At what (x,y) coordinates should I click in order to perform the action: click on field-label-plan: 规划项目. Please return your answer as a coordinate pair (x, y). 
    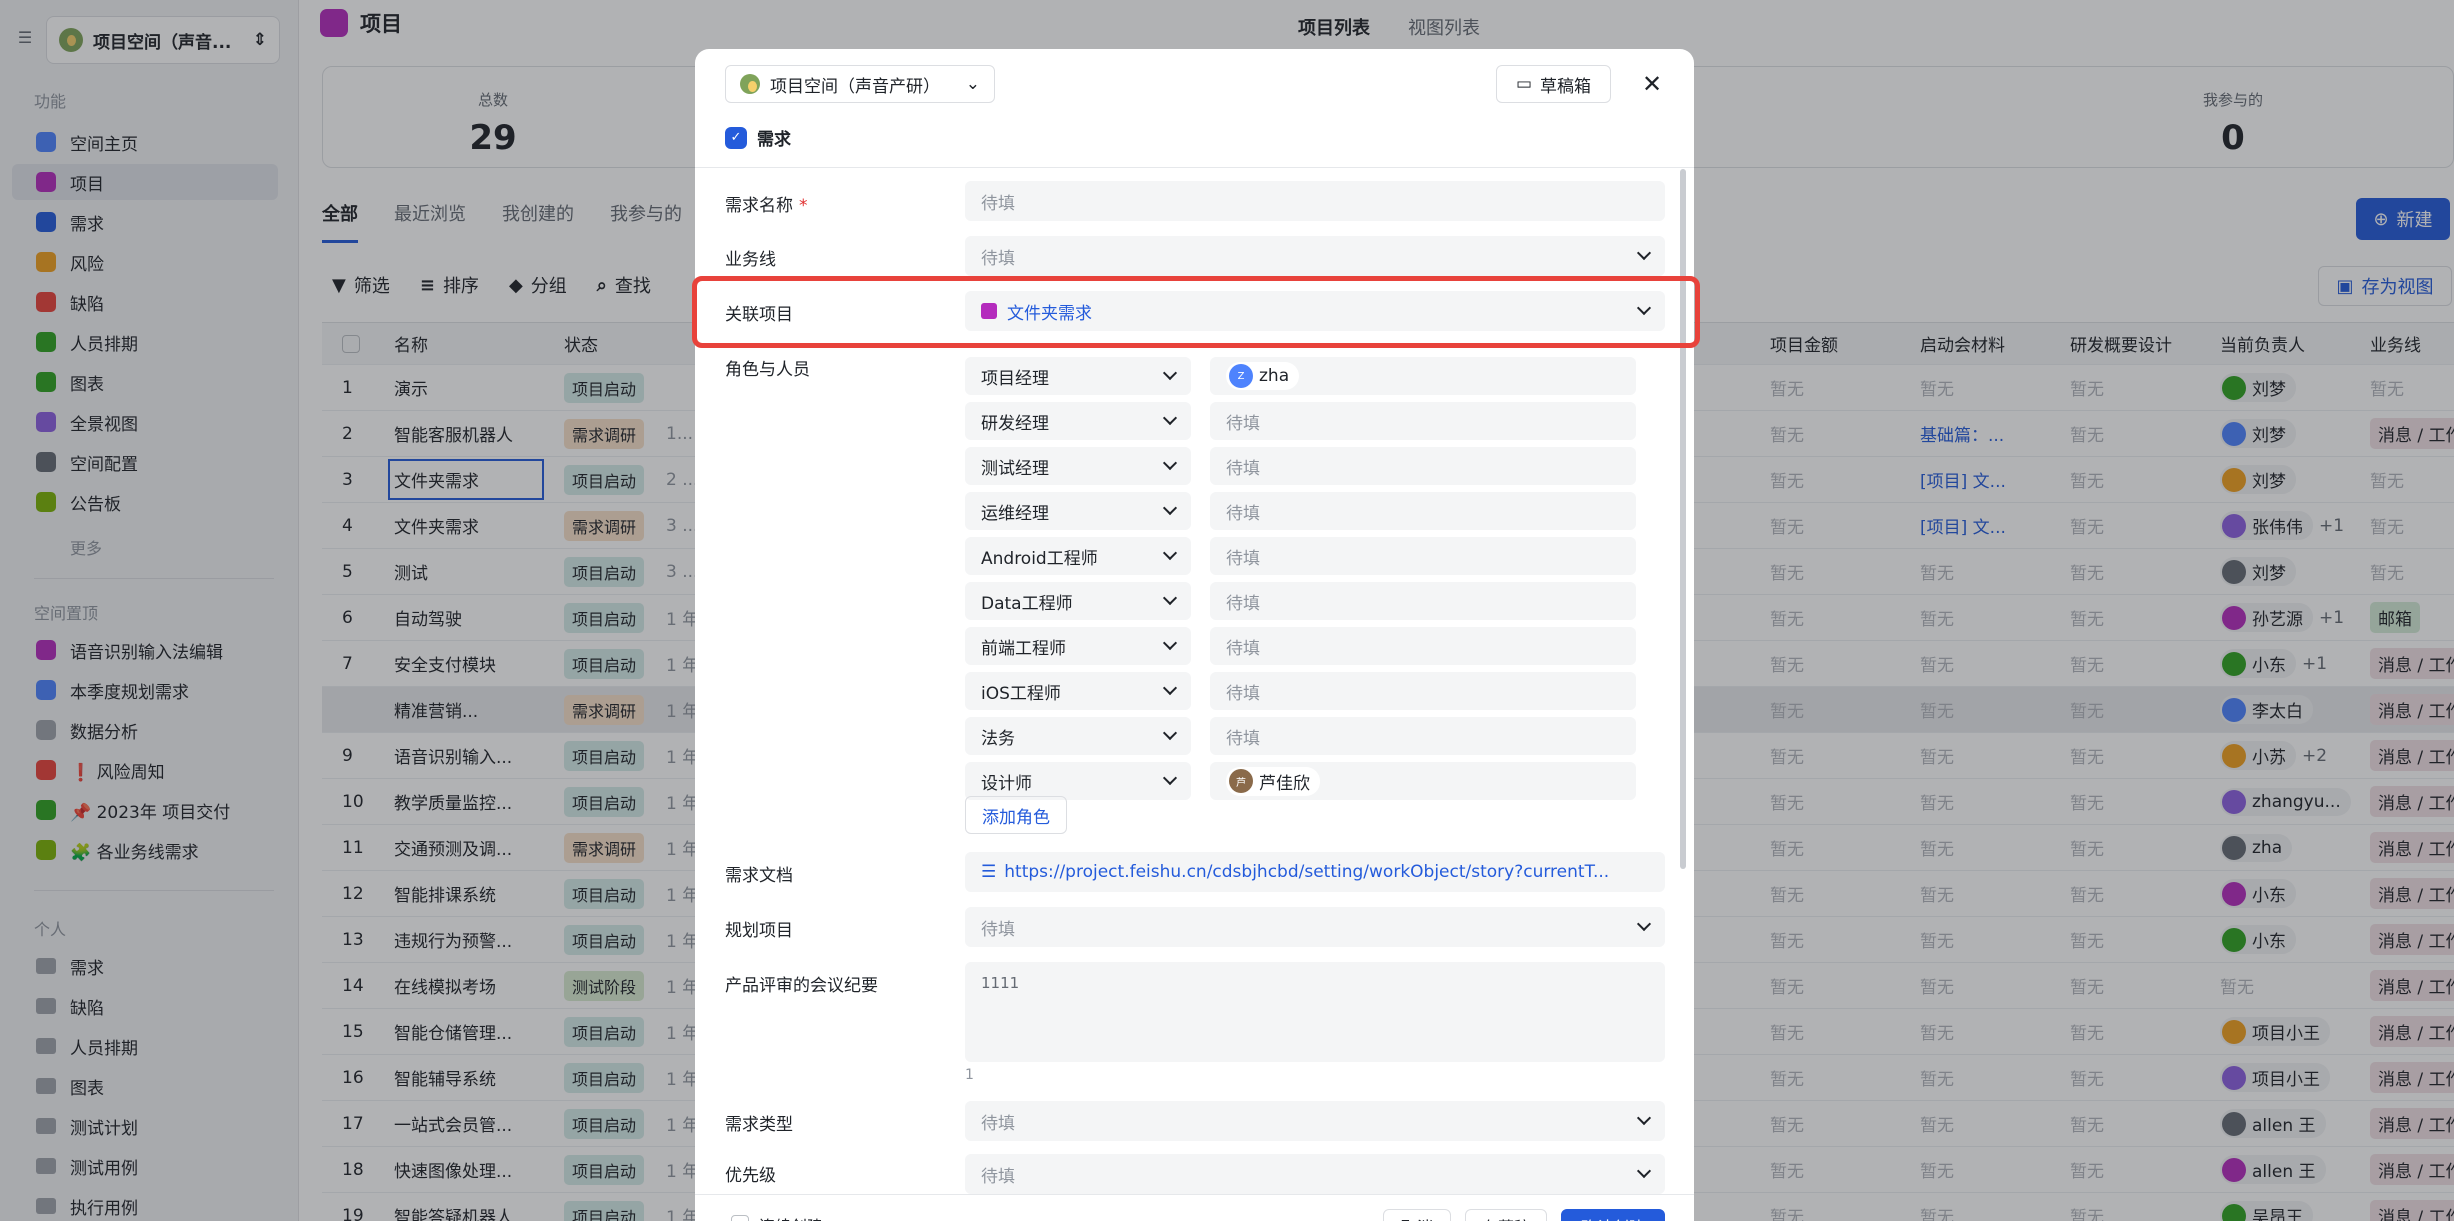
    Looking at the image, I should click on (759, 931).